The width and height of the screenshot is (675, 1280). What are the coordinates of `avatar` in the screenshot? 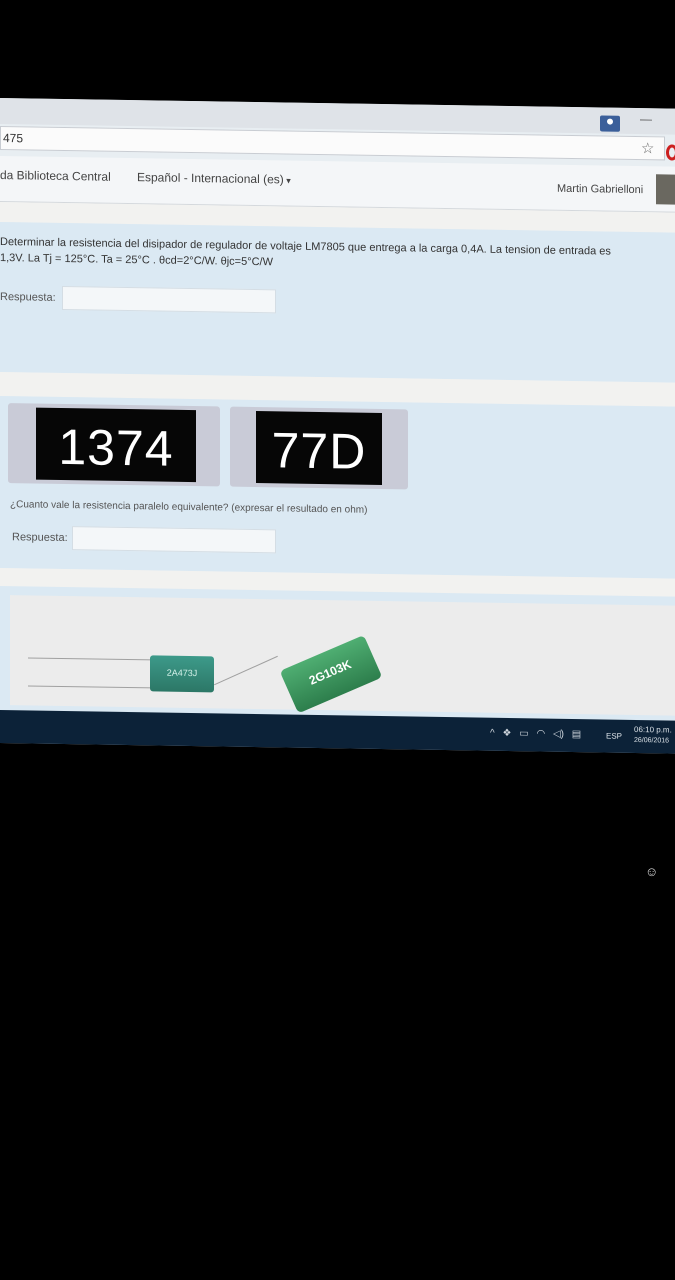 It's located at (665, 189).